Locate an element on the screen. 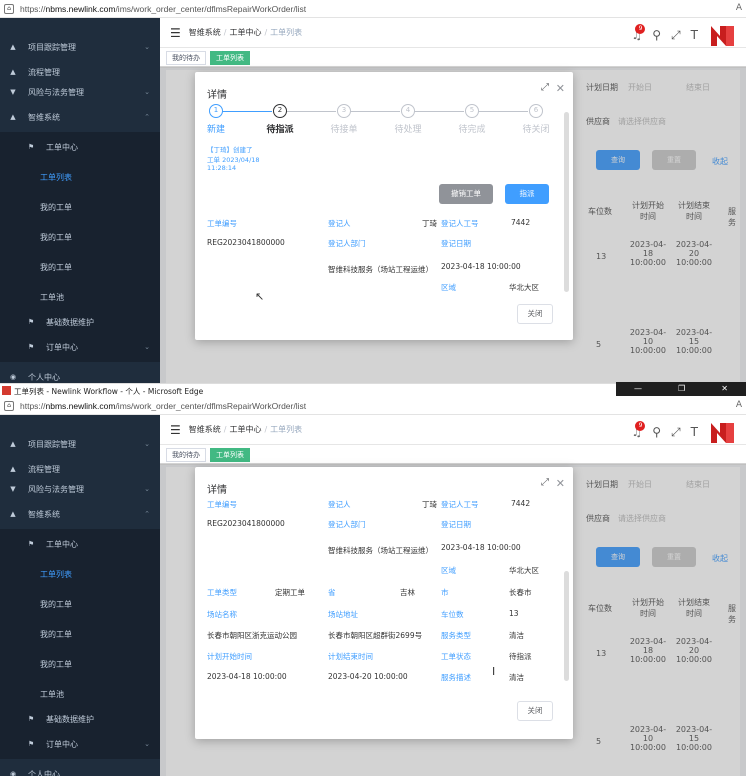 The height and width of the screenshot is (776, 746). field-description: 清洁 is located at coordinates (516, 677).